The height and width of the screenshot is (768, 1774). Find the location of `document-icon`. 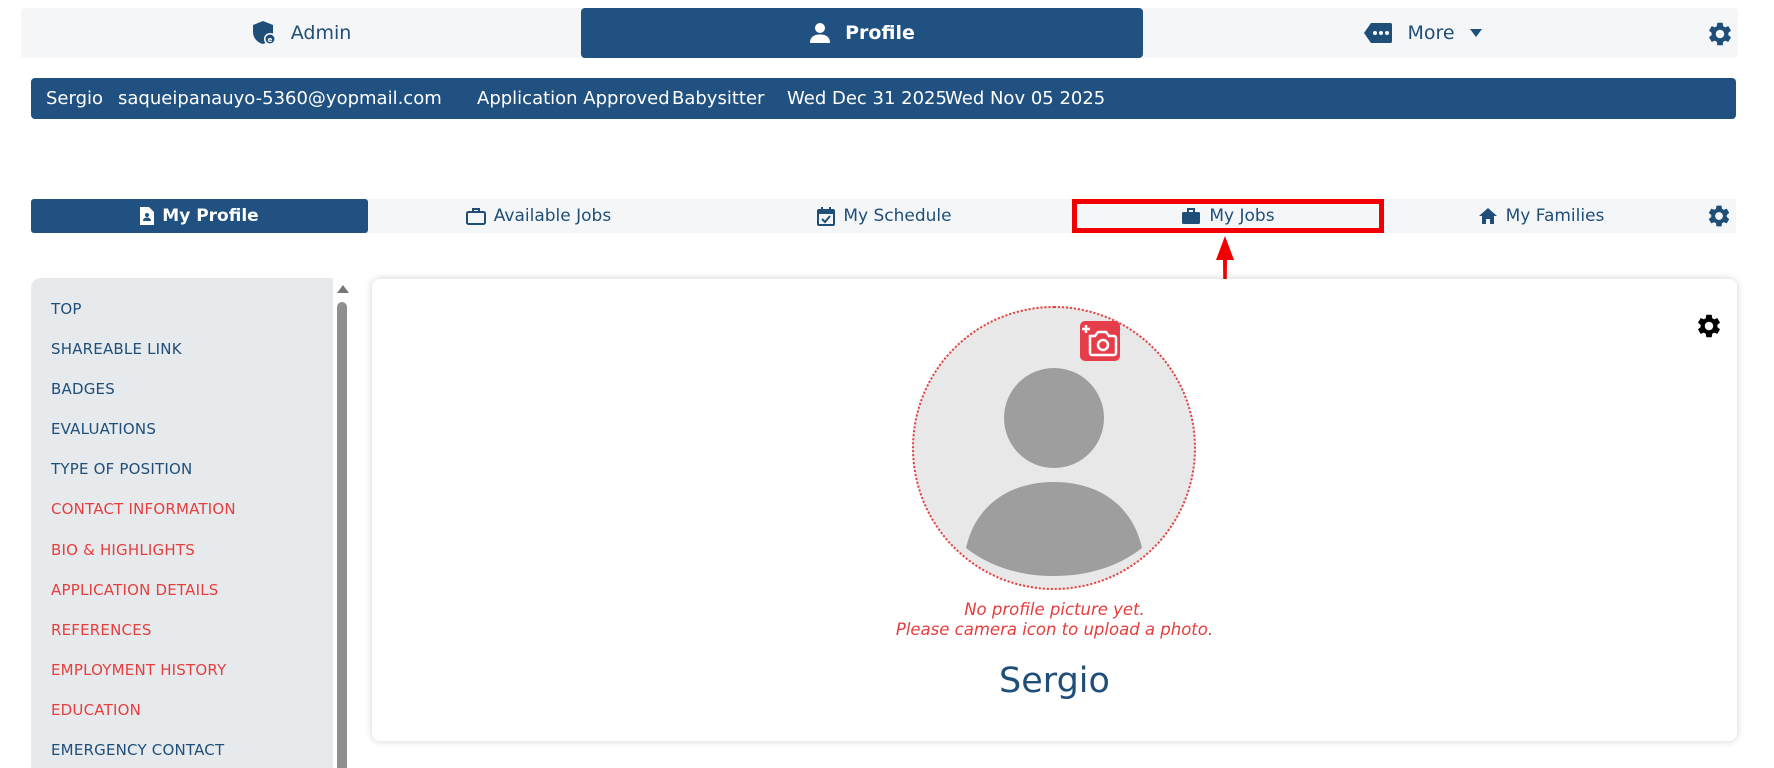

document-icon is located at coordinates (147, 216).